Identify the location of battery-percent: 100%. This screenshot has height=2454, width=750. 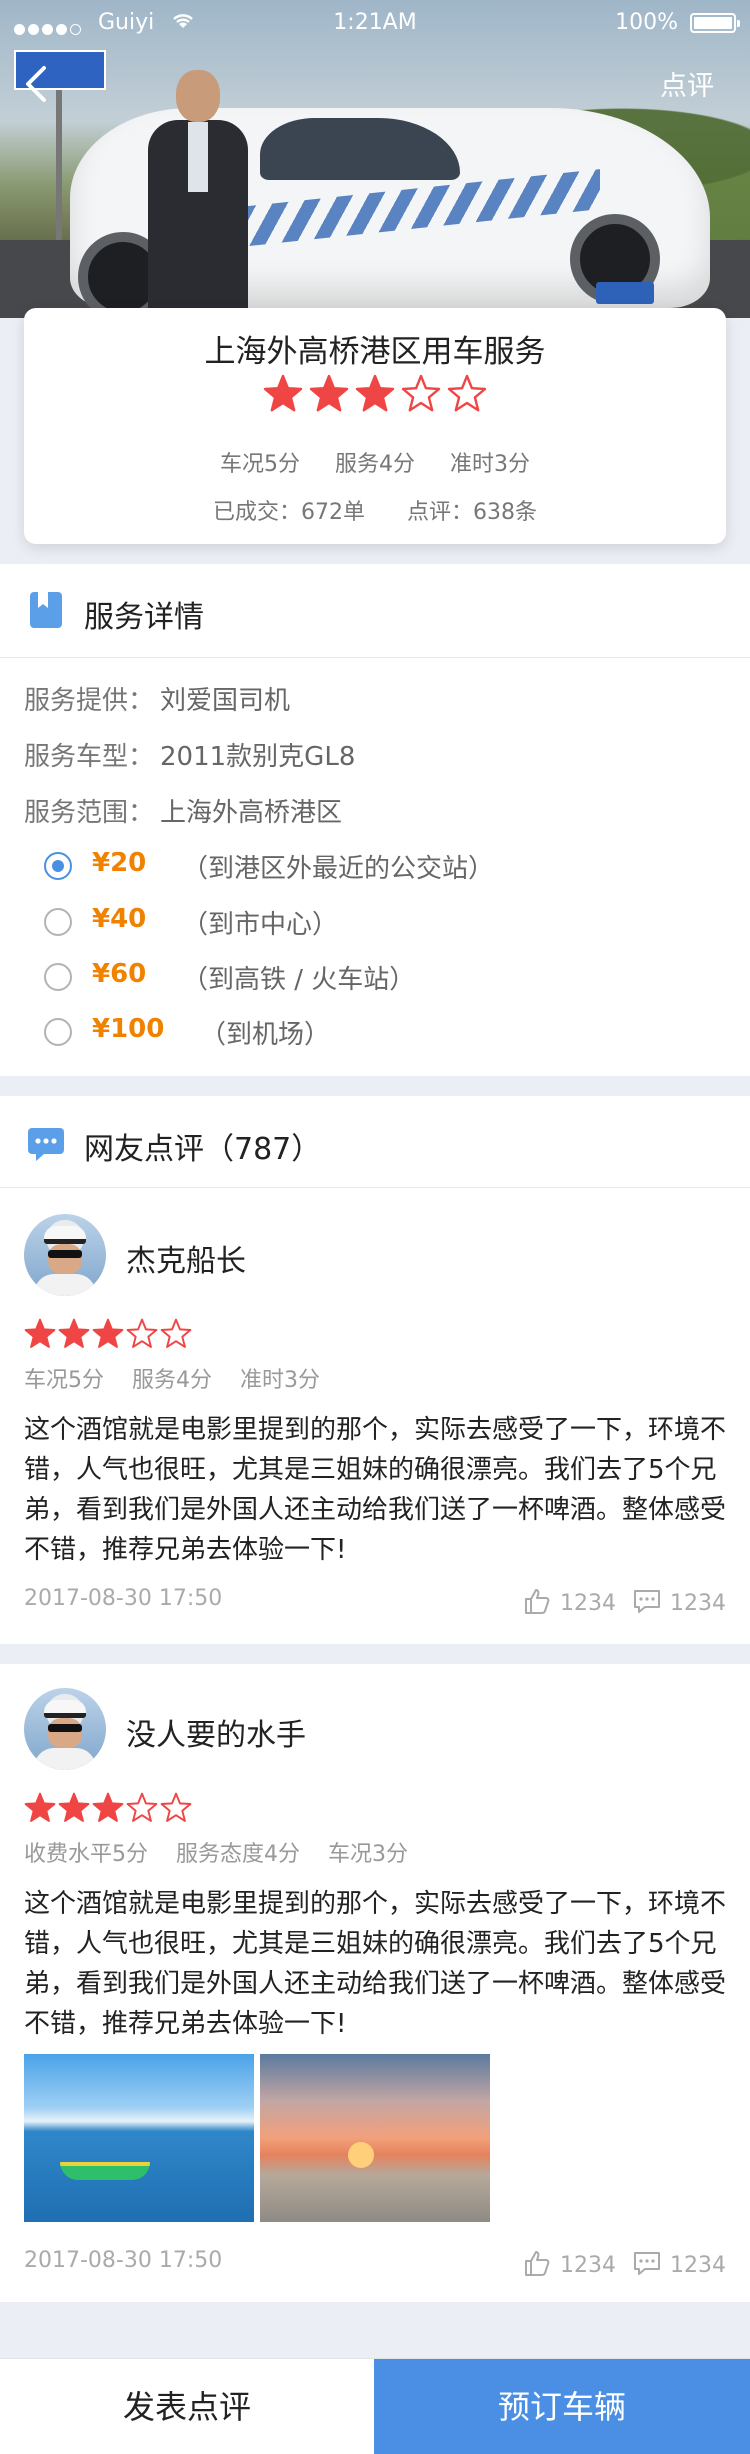
(646, 22).